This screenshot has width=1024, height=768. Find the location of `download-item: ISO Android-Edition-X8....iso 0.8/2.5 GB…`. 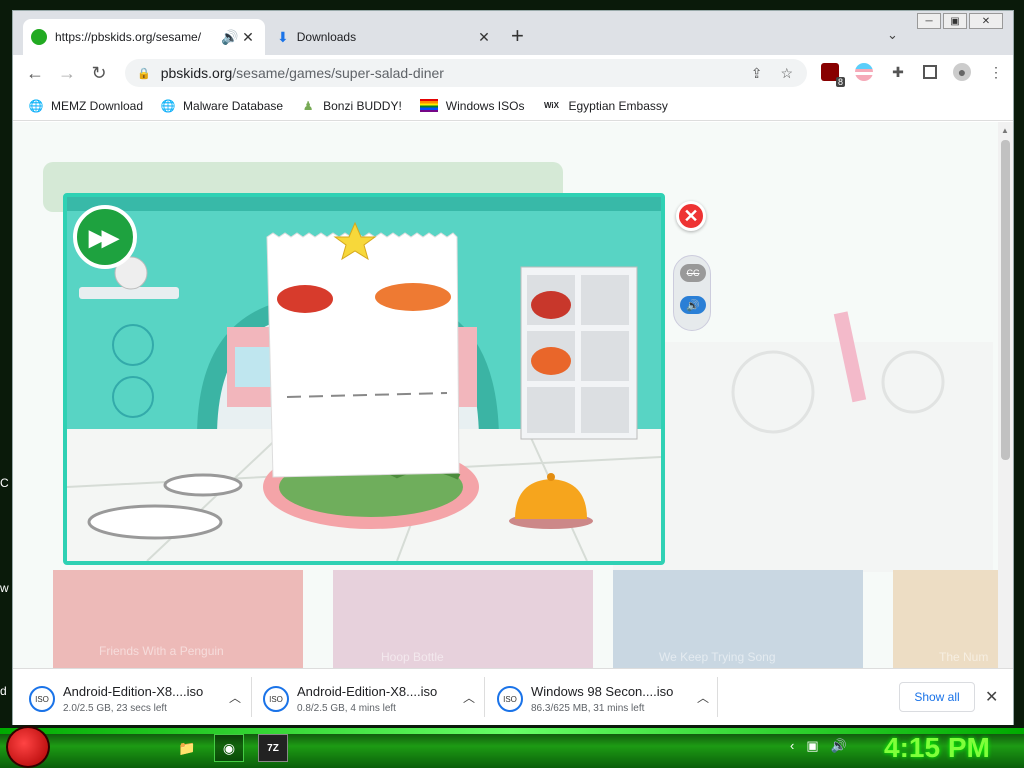

download-item: ISO Android-Edition-X8....iso 0.8/2.5 GB… is located at coordinates (369, 699).